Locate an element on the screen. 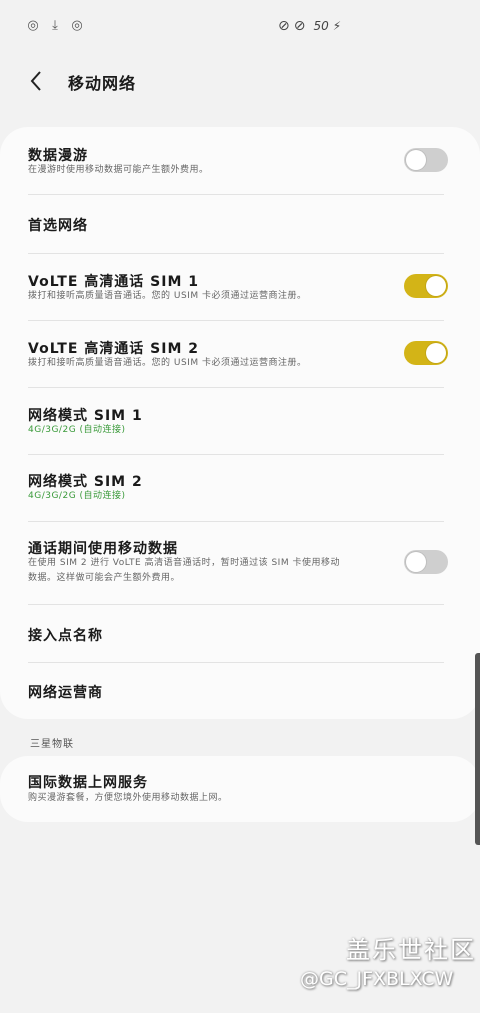 The image size is (480, 1013). global-data-subtitle: 购买漫游套餐，方便您境外使用移动数据上网。 is located at coordinates (128, 798).